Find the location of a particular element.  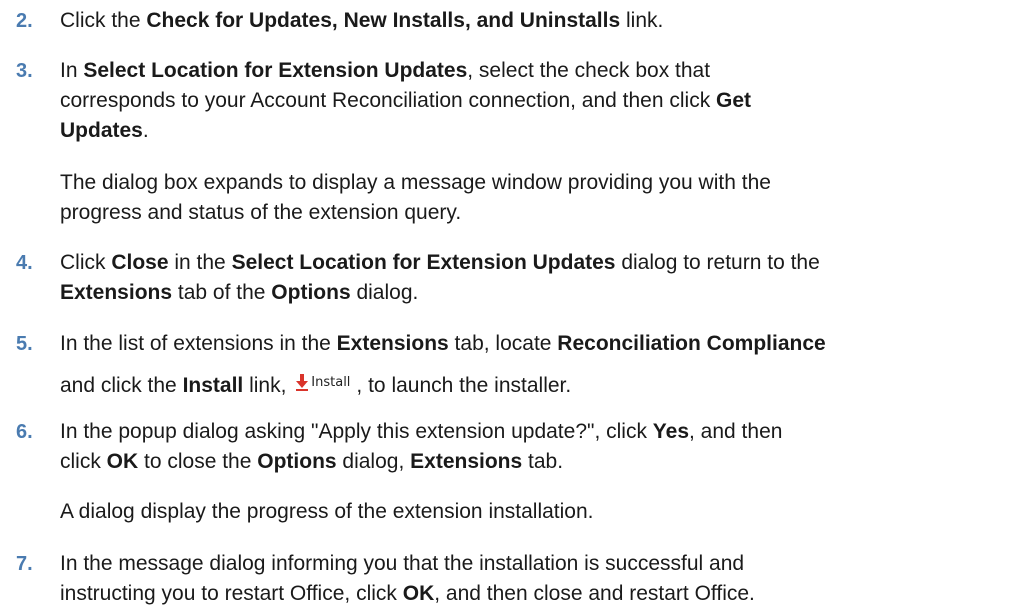

button-name: Close is located at coordinates (140, 262).